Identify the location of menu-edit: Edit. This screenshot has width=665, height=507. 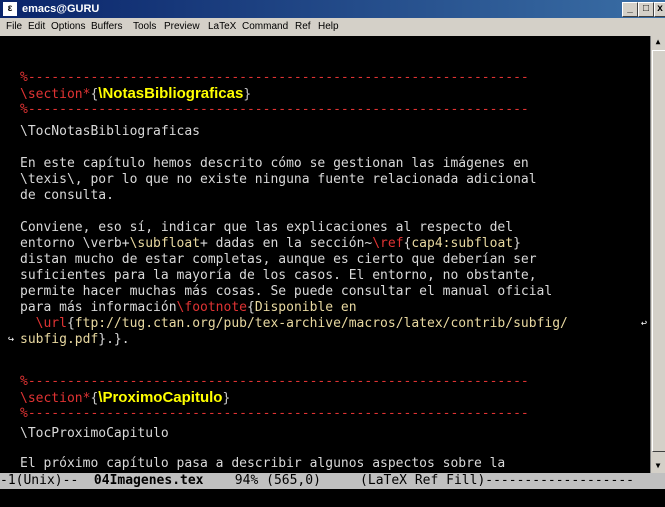
(36, 26).